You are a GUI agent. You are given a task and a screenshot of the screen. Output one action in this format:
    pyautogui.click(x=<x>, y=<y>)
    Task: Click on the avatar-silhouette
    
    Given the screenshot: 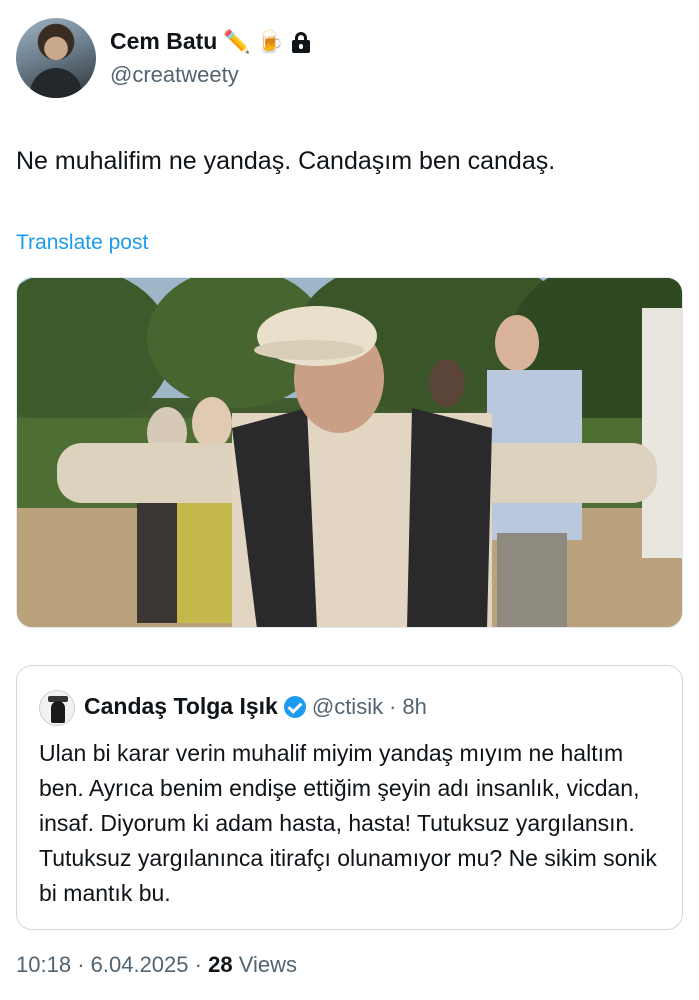 What is the action you would take?
    pyautogui.click(x=56, y=83)
    